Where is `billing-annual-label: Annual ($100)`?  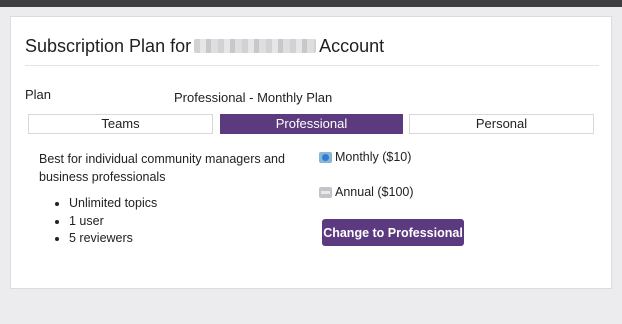
billing-annual-label: Annual ($100) is located at coordinates (374, 192).